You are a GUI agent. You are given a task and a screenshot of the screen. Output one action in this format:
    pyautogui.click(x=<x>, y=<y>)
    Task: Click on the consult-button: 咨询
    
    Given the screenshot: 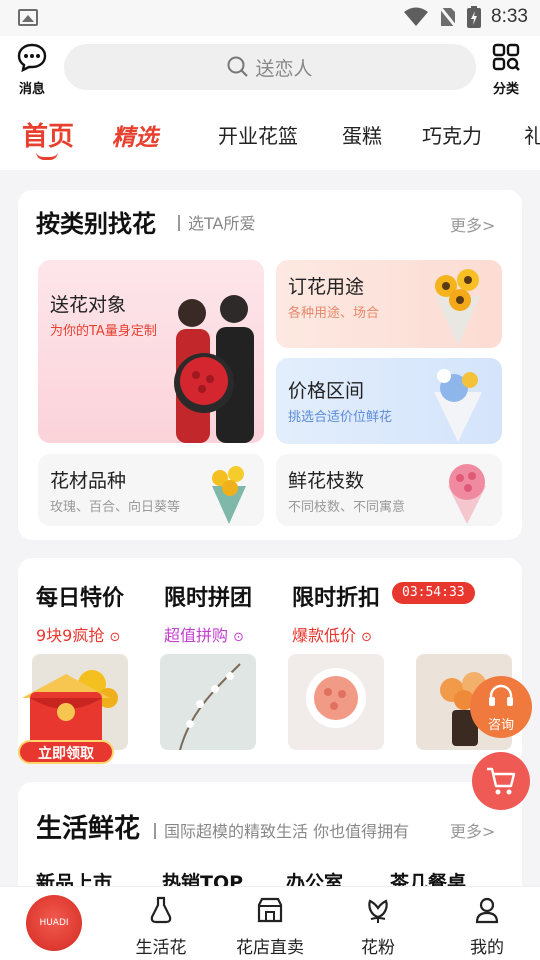 What is the action you would take?
    pyautogui.click(x=501, y=707)
    